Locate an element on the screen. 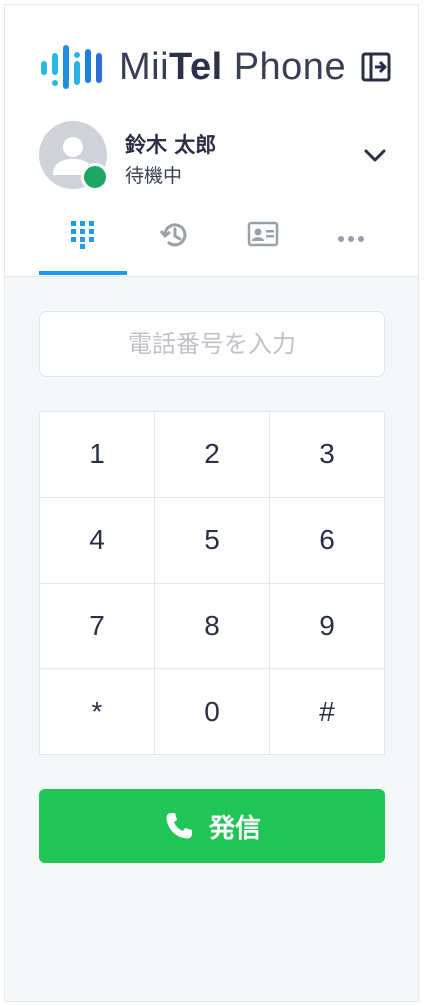  active-tab-indicator is located at coordinates (83, 273).